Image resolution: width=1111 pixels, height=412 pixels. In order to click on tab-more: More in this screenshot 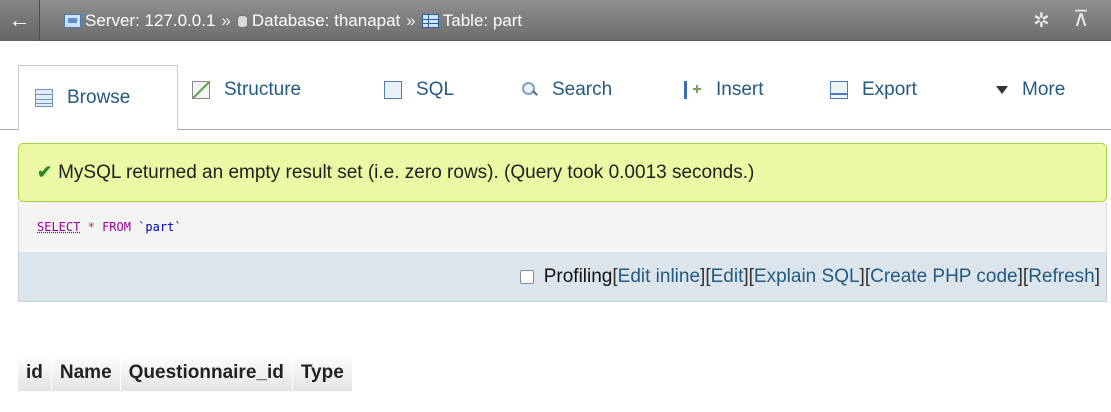, I will do `click(1030, 89)`.